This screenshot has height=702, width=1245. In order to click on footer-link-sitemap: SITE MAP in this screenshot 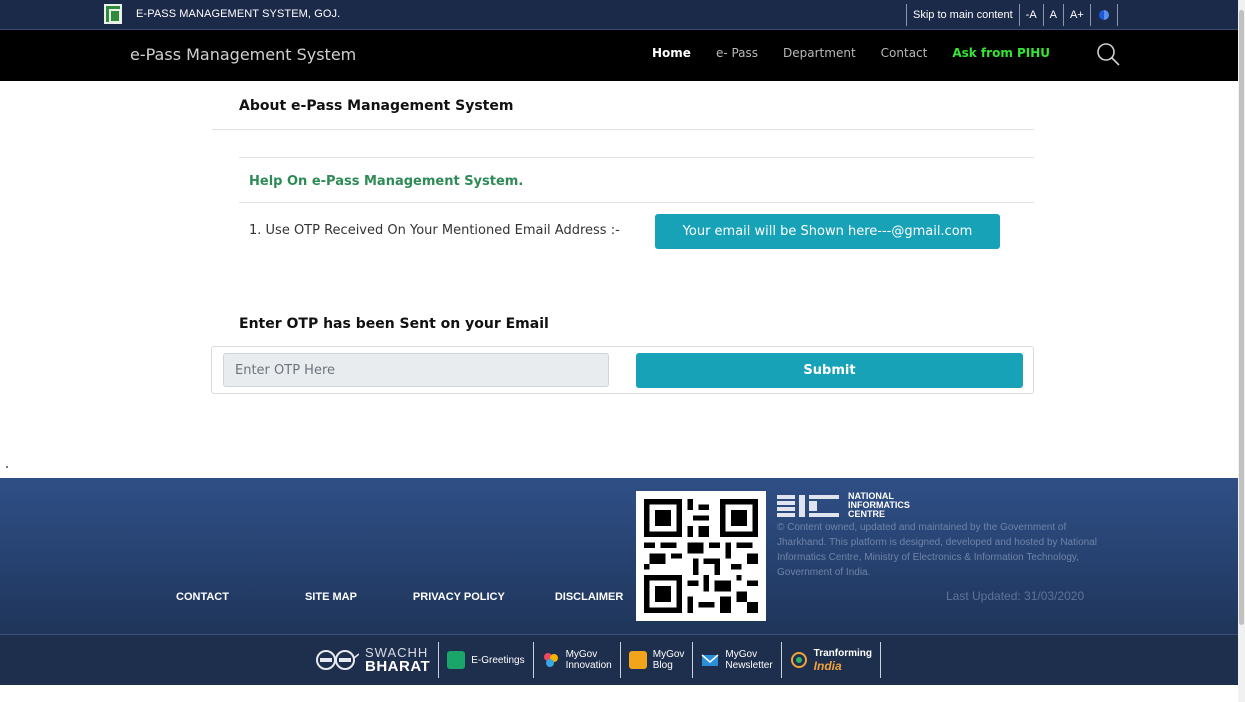, I will do `click(331, 597)`.